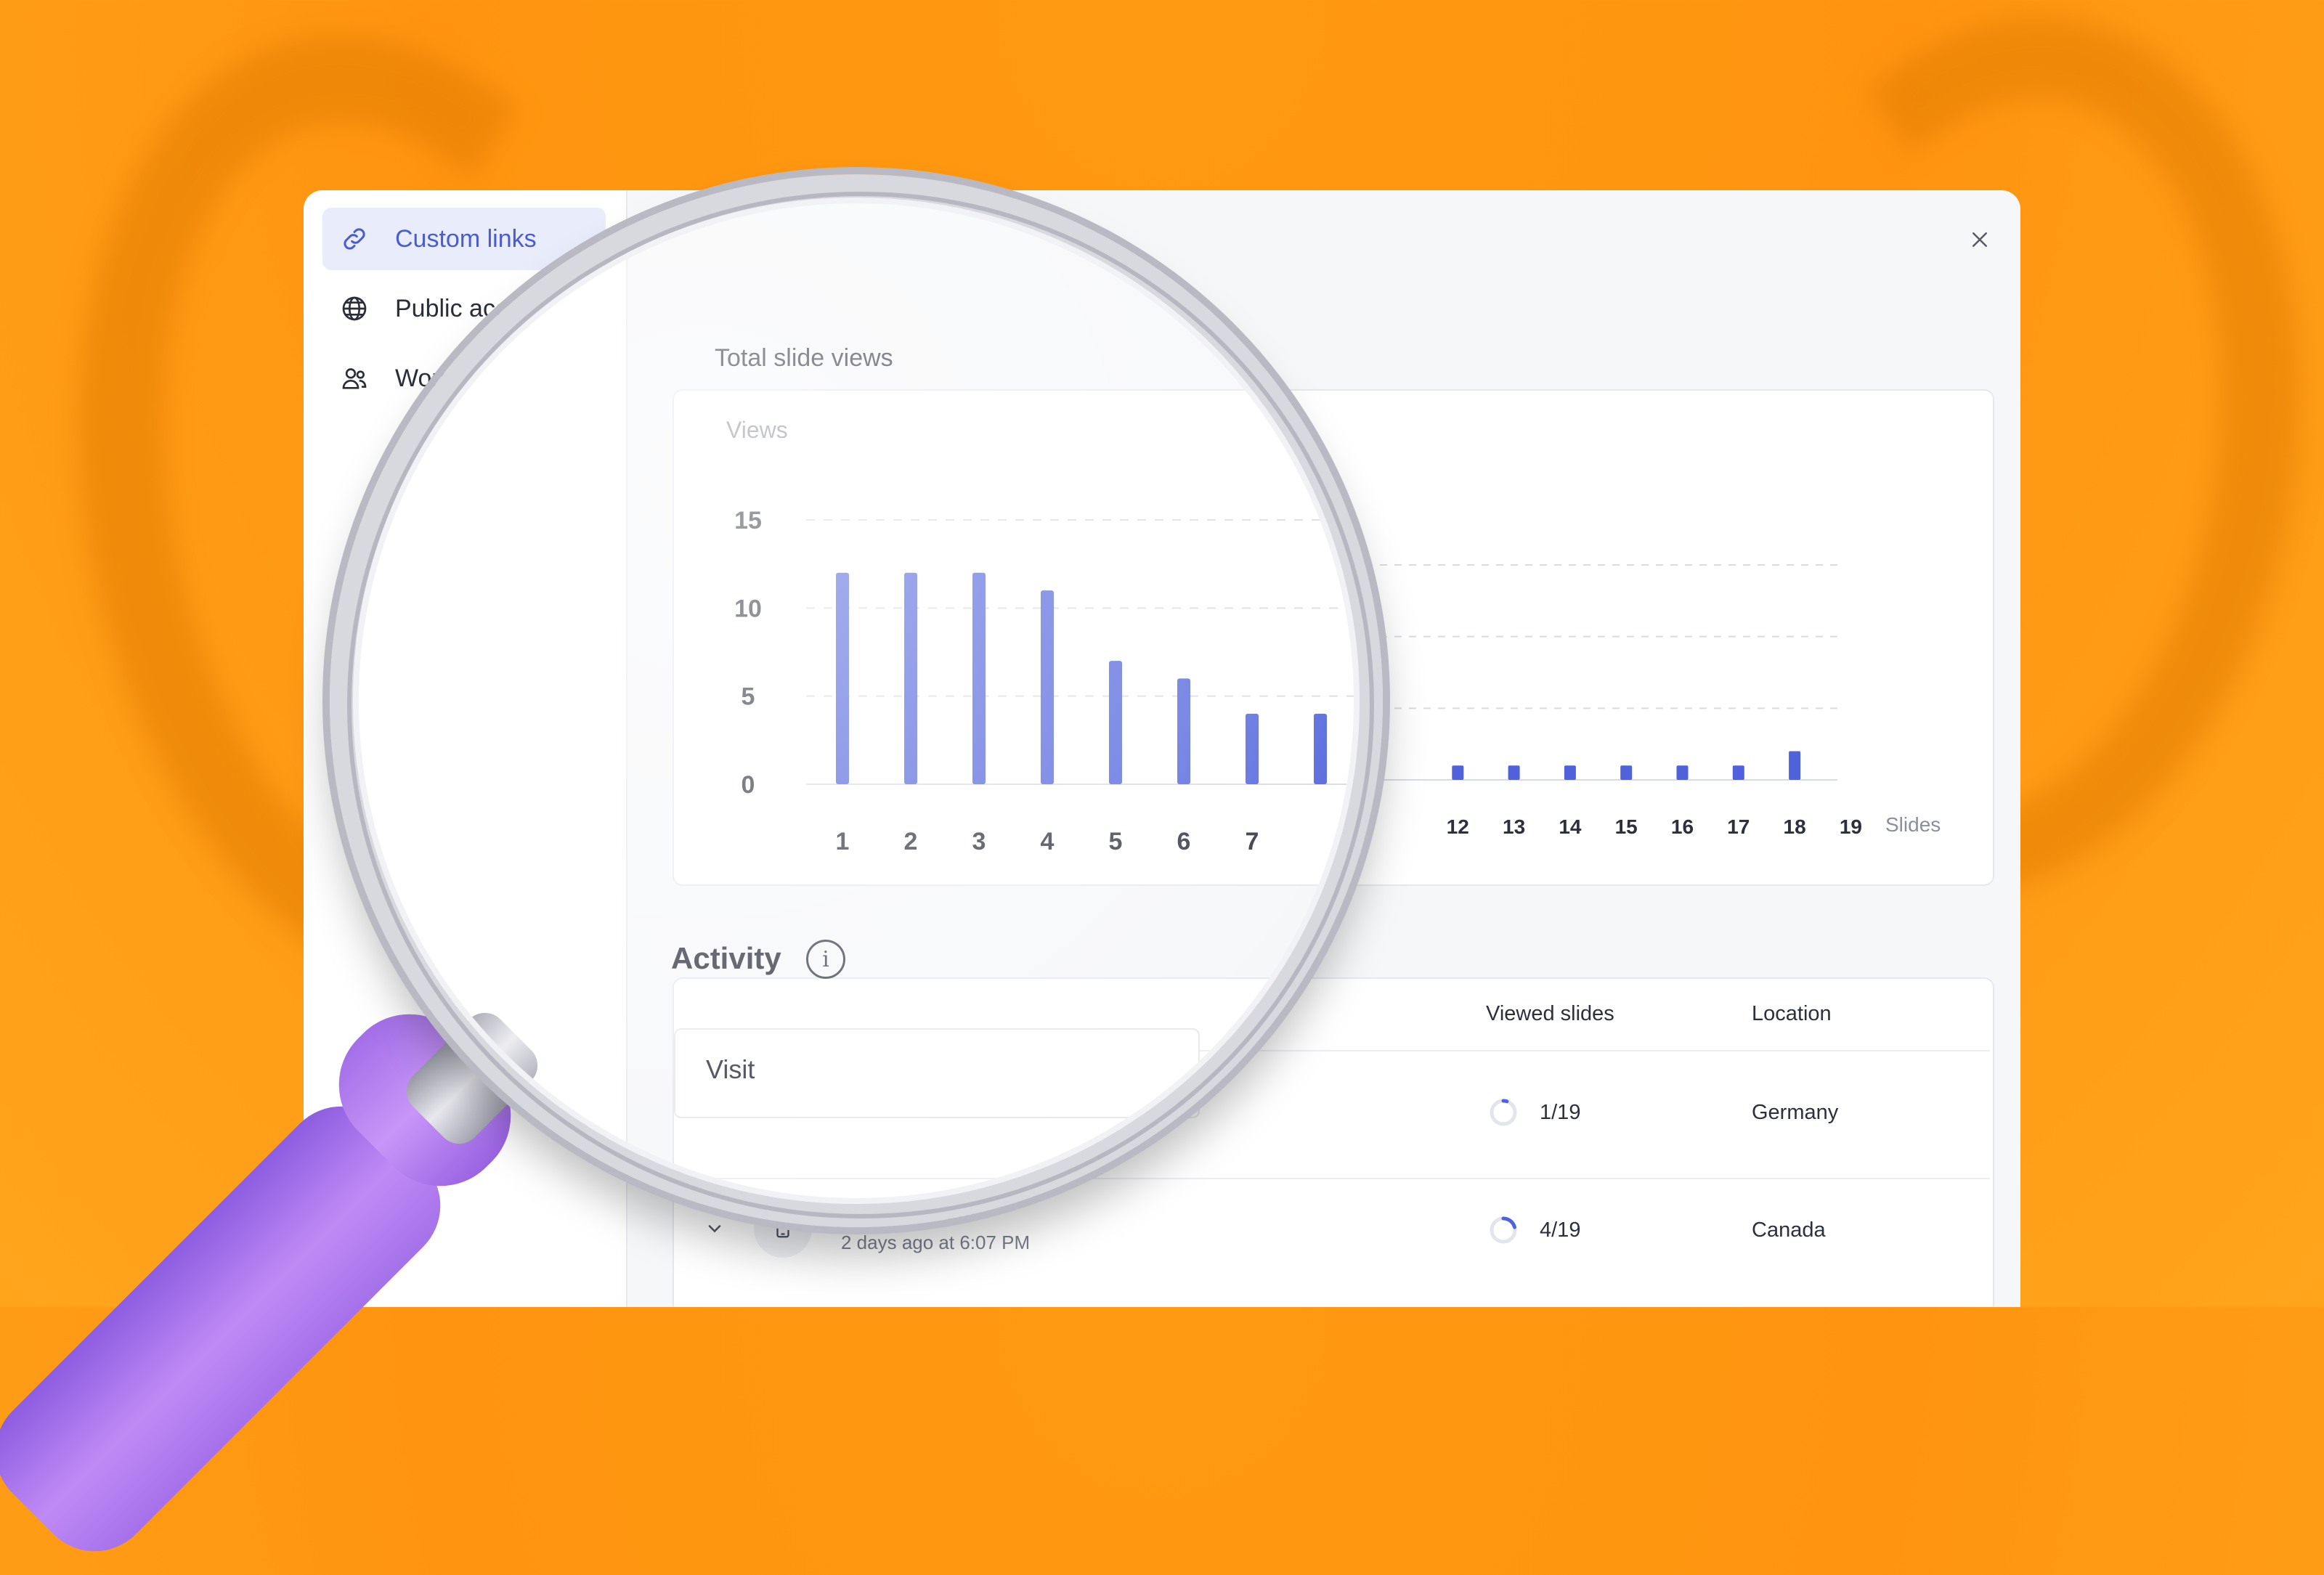 Image resolution: width=2324 pixels, height=1575 pixels. I want to click on x-tick-label: 16, so click(1682, 826).